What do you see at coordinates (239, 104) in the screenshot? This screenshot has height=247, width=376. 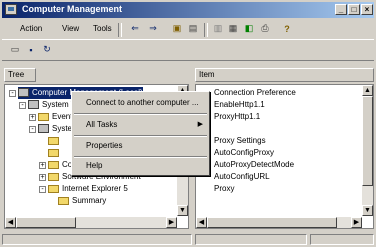 I see `list-item: EnableHttp1.1` at bounding box center [239, 104].